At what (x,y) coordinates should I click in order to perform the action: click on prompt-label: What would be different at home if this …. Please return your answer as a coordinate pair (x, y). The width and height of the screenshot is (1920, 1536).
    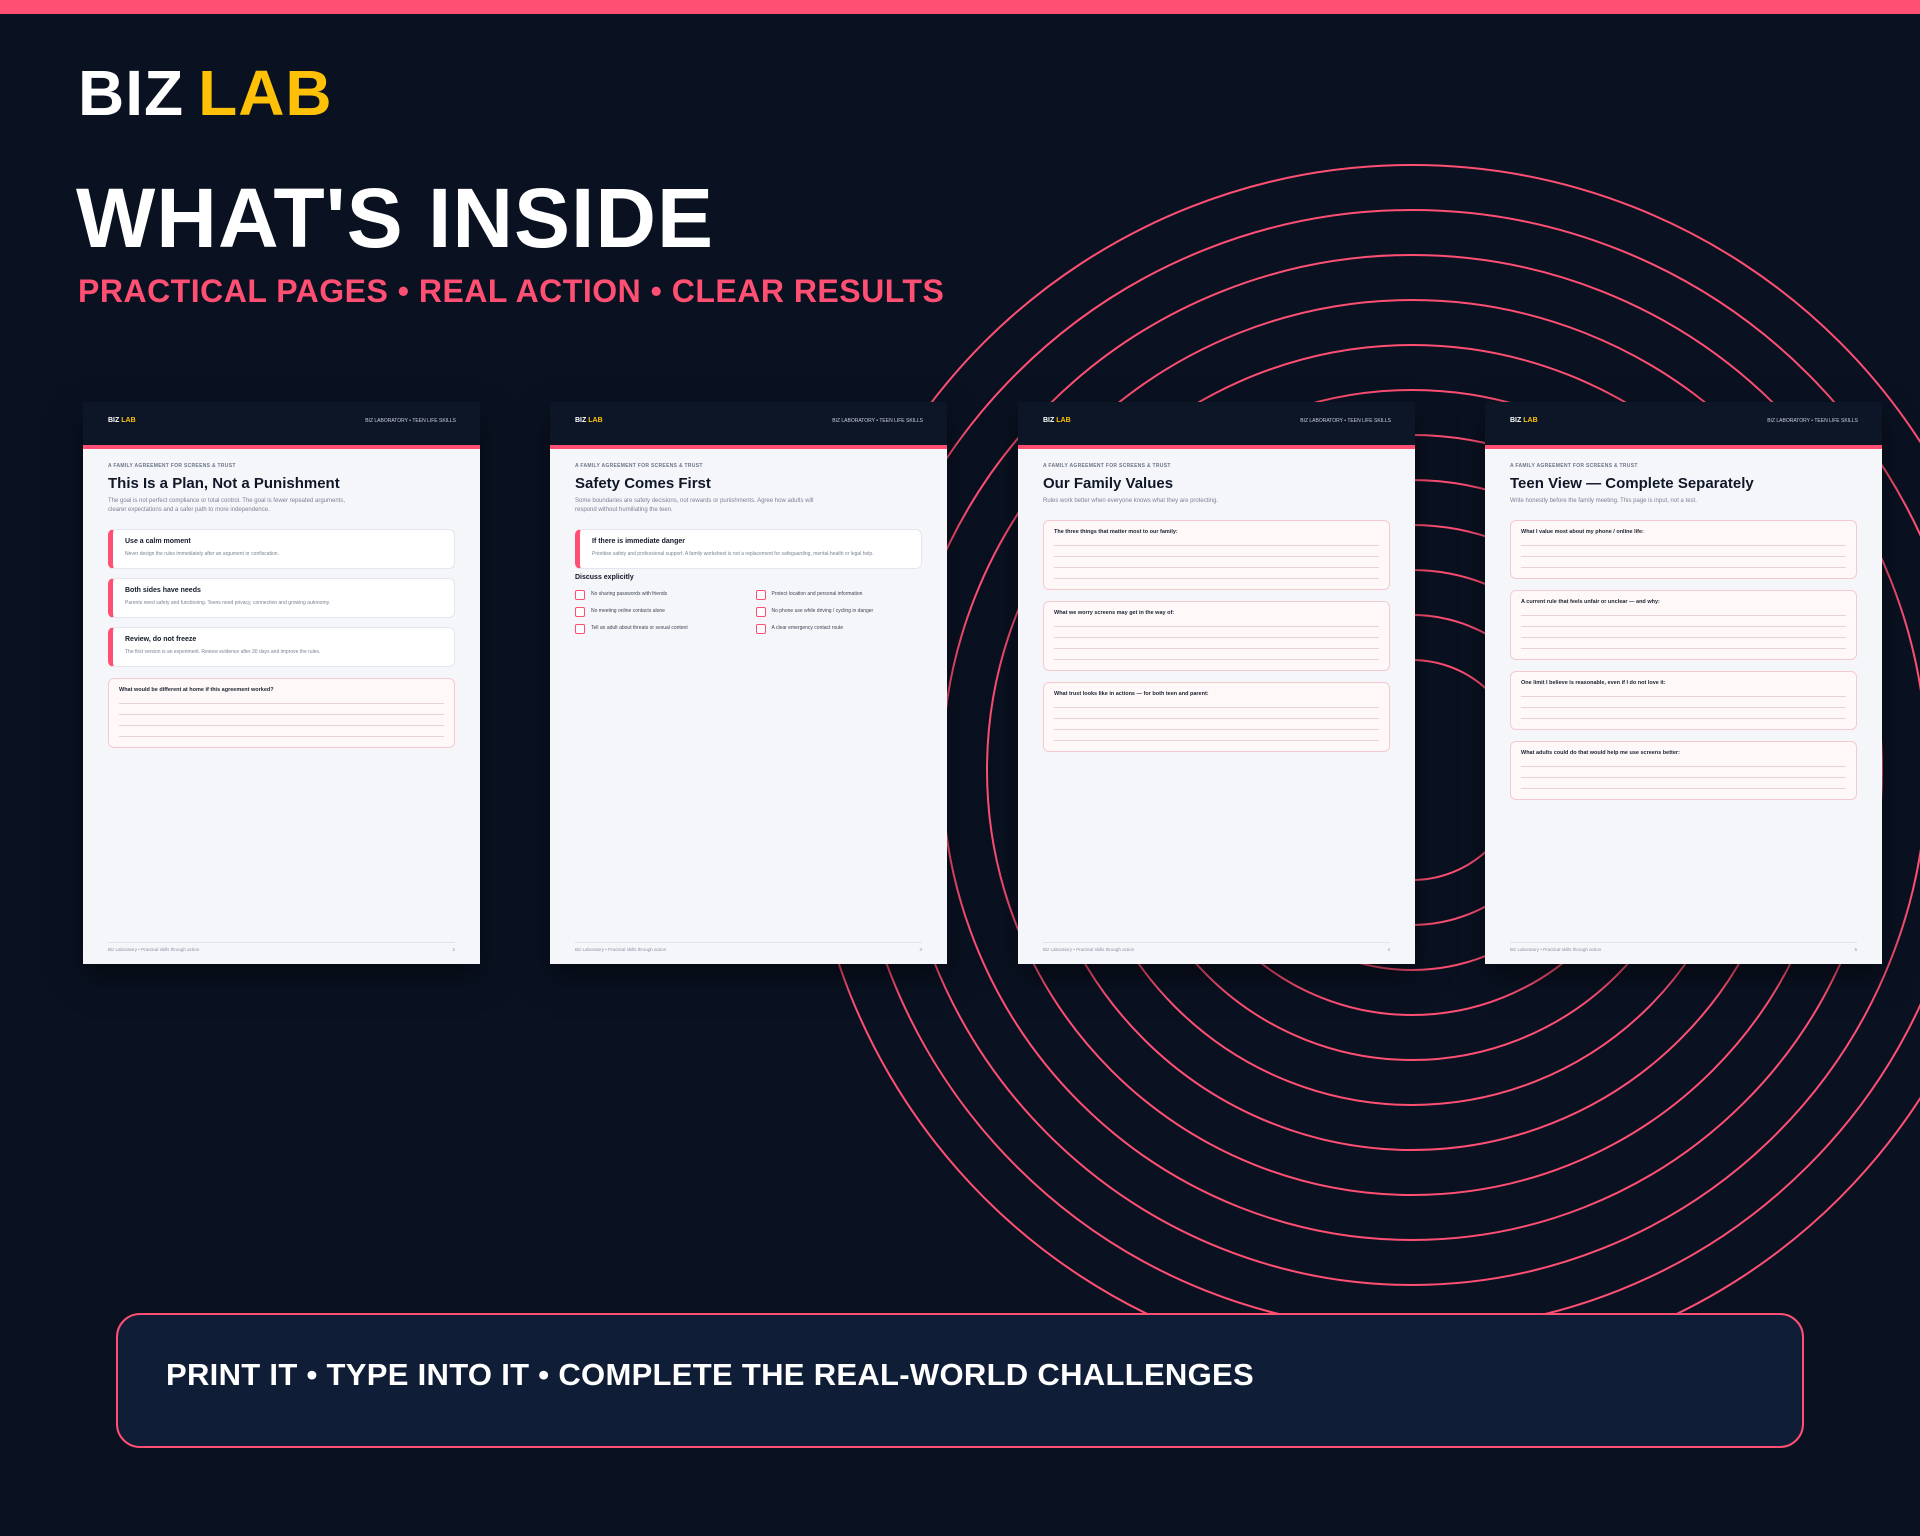
    Looking at the image, I should click on (196, 690).